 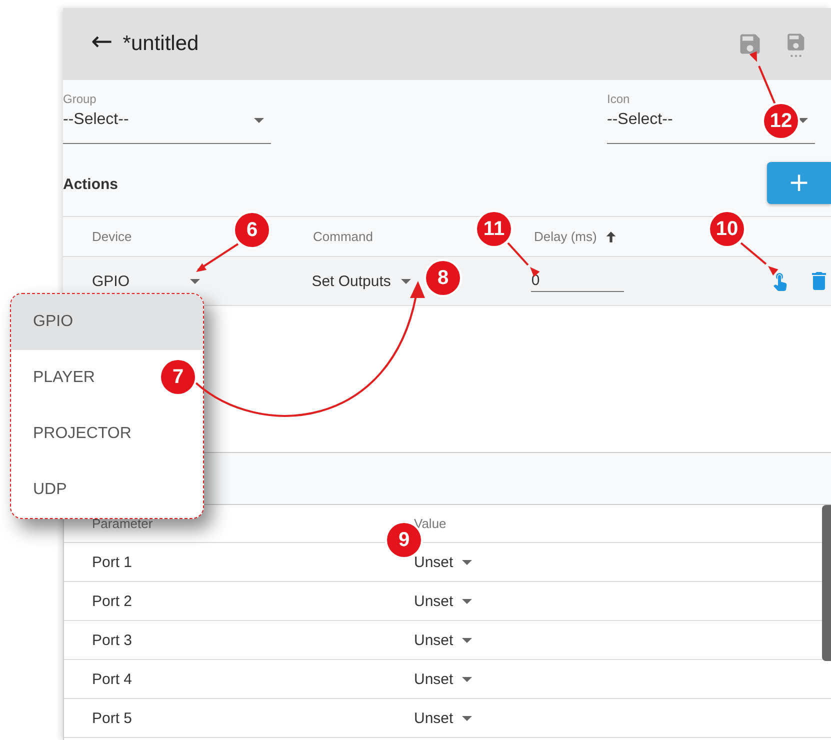 I want to click on parameter-name: Port 2, so click(x=112, y=601).